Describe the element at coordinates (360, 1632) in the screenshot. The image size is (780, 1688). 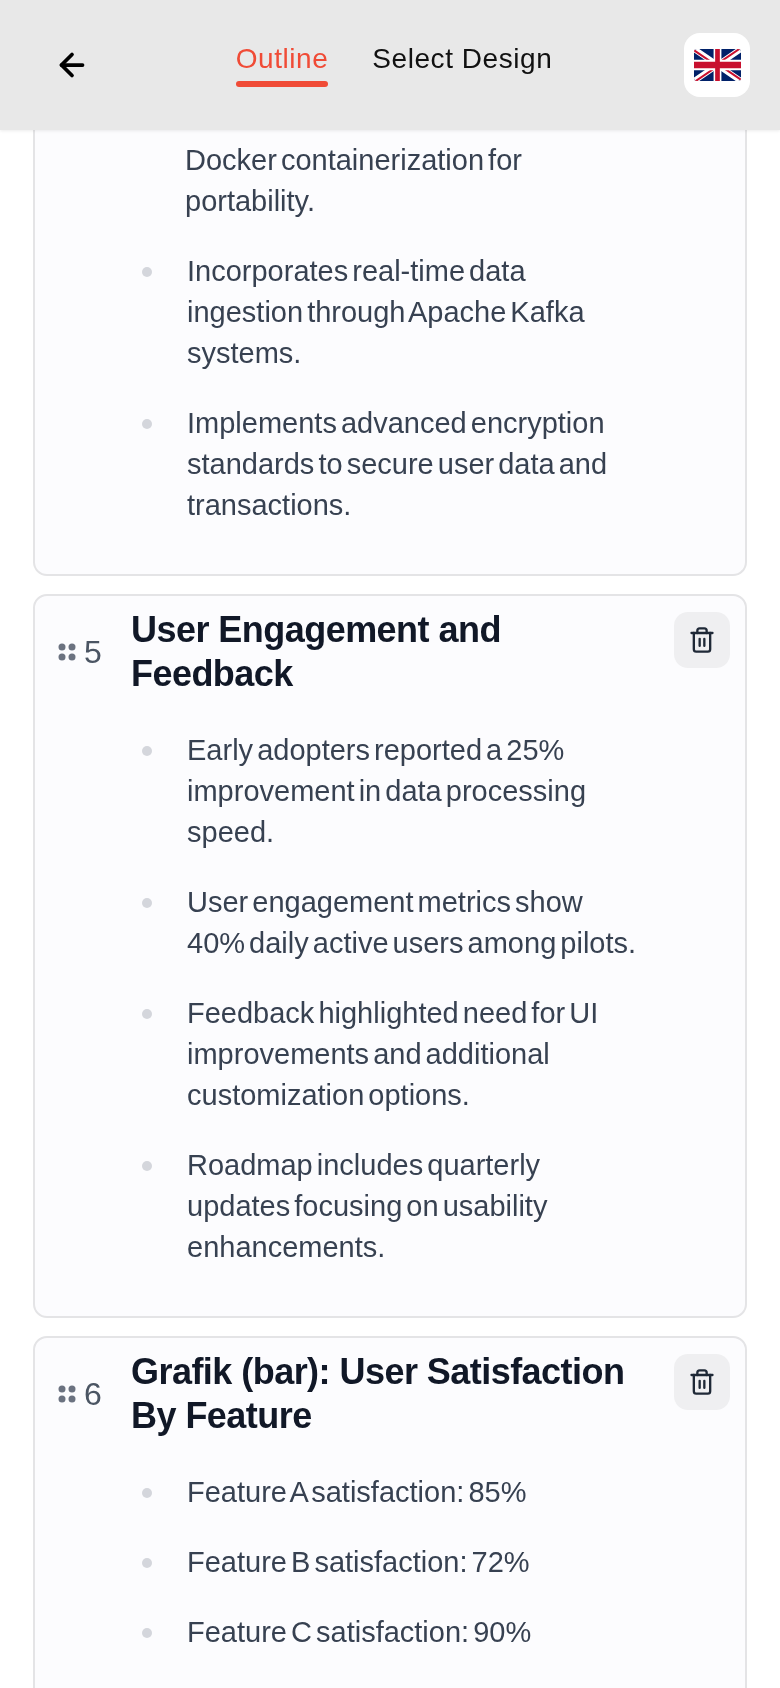
I see `bullet-text: Feature C satisfaction: 90%` at that location.